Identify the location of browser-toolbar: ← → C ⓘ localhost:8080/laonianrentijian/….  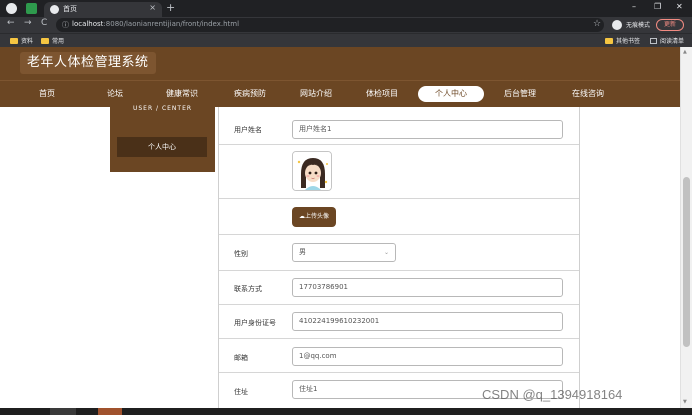
(346, 25).